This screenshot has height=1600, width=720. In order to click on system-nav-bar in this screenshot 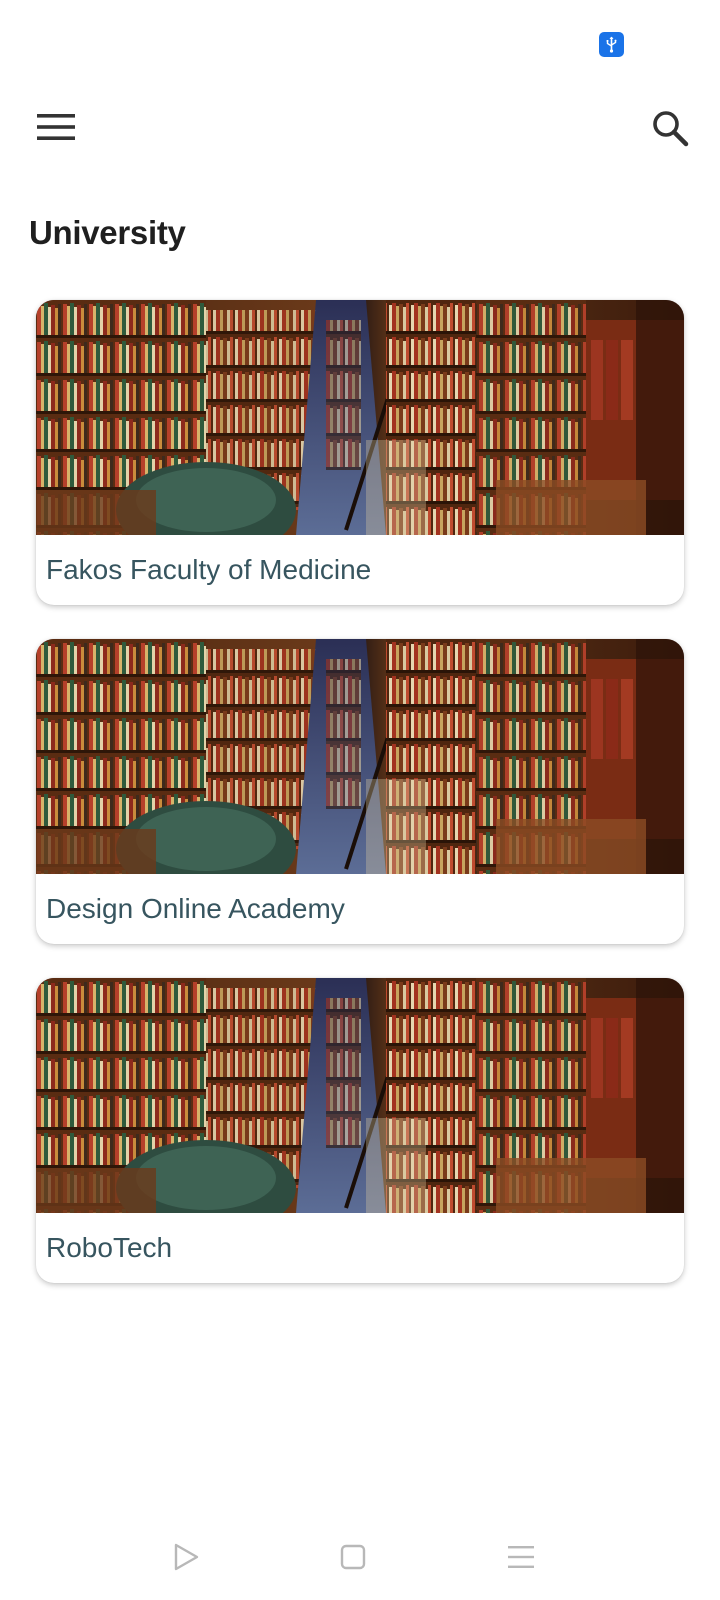, I will do `click(360, 1557)`.